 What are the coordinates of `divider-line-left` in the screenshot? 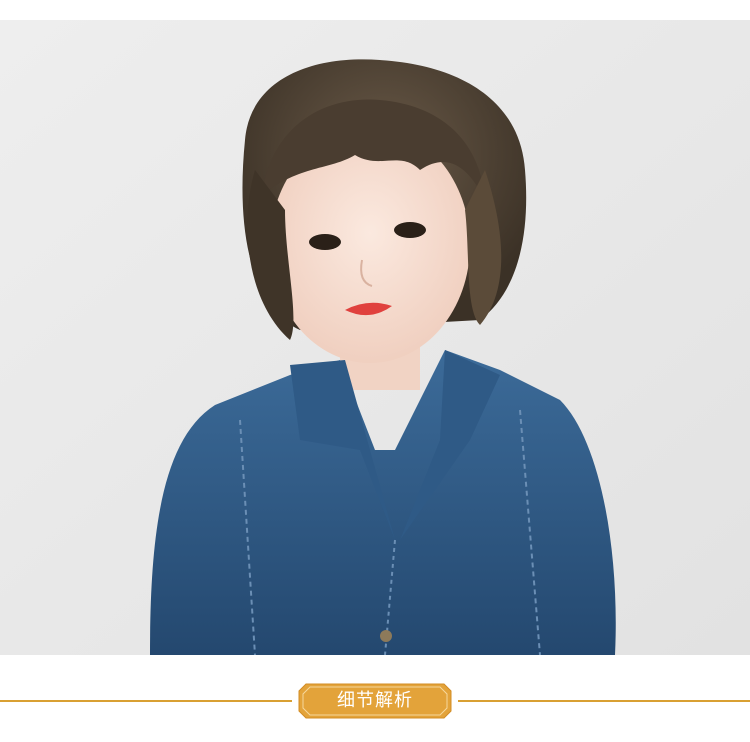 It's located at (146, 701).